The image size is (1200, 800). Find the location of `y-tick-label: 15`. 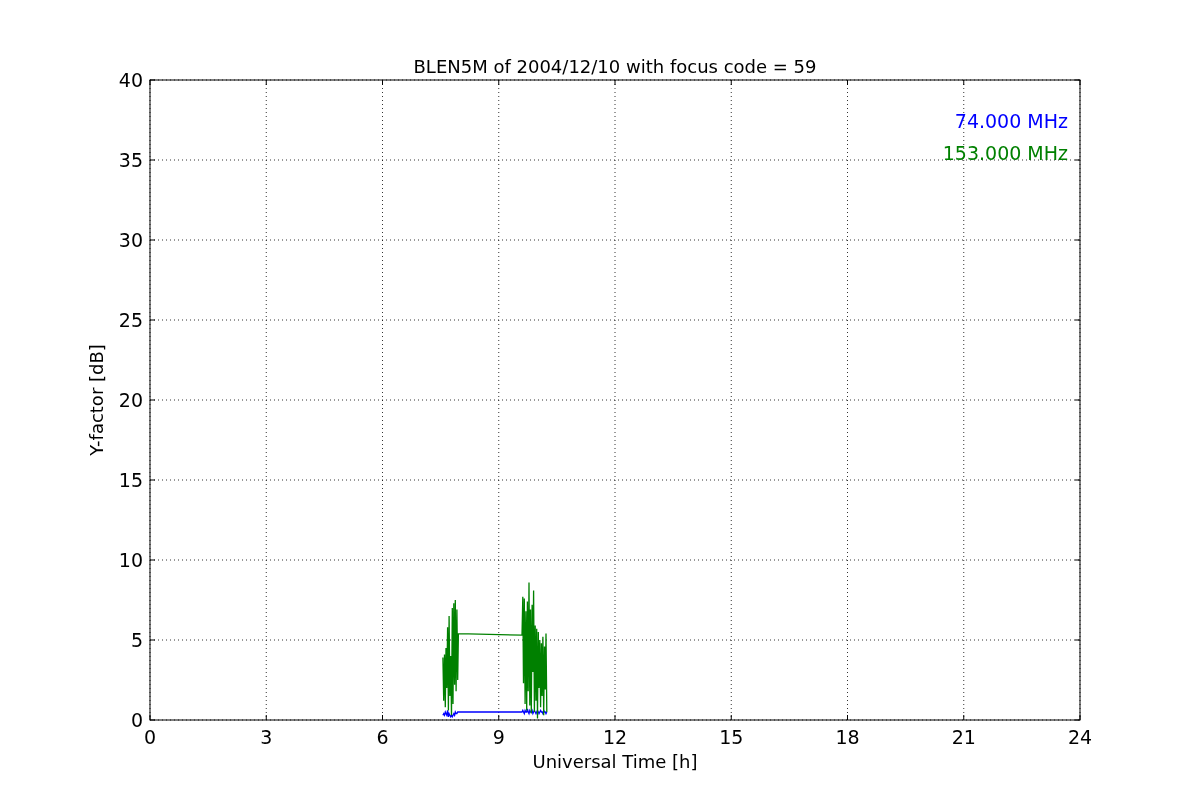

y-tick-label: 15 is located at coordinates (130, 480).